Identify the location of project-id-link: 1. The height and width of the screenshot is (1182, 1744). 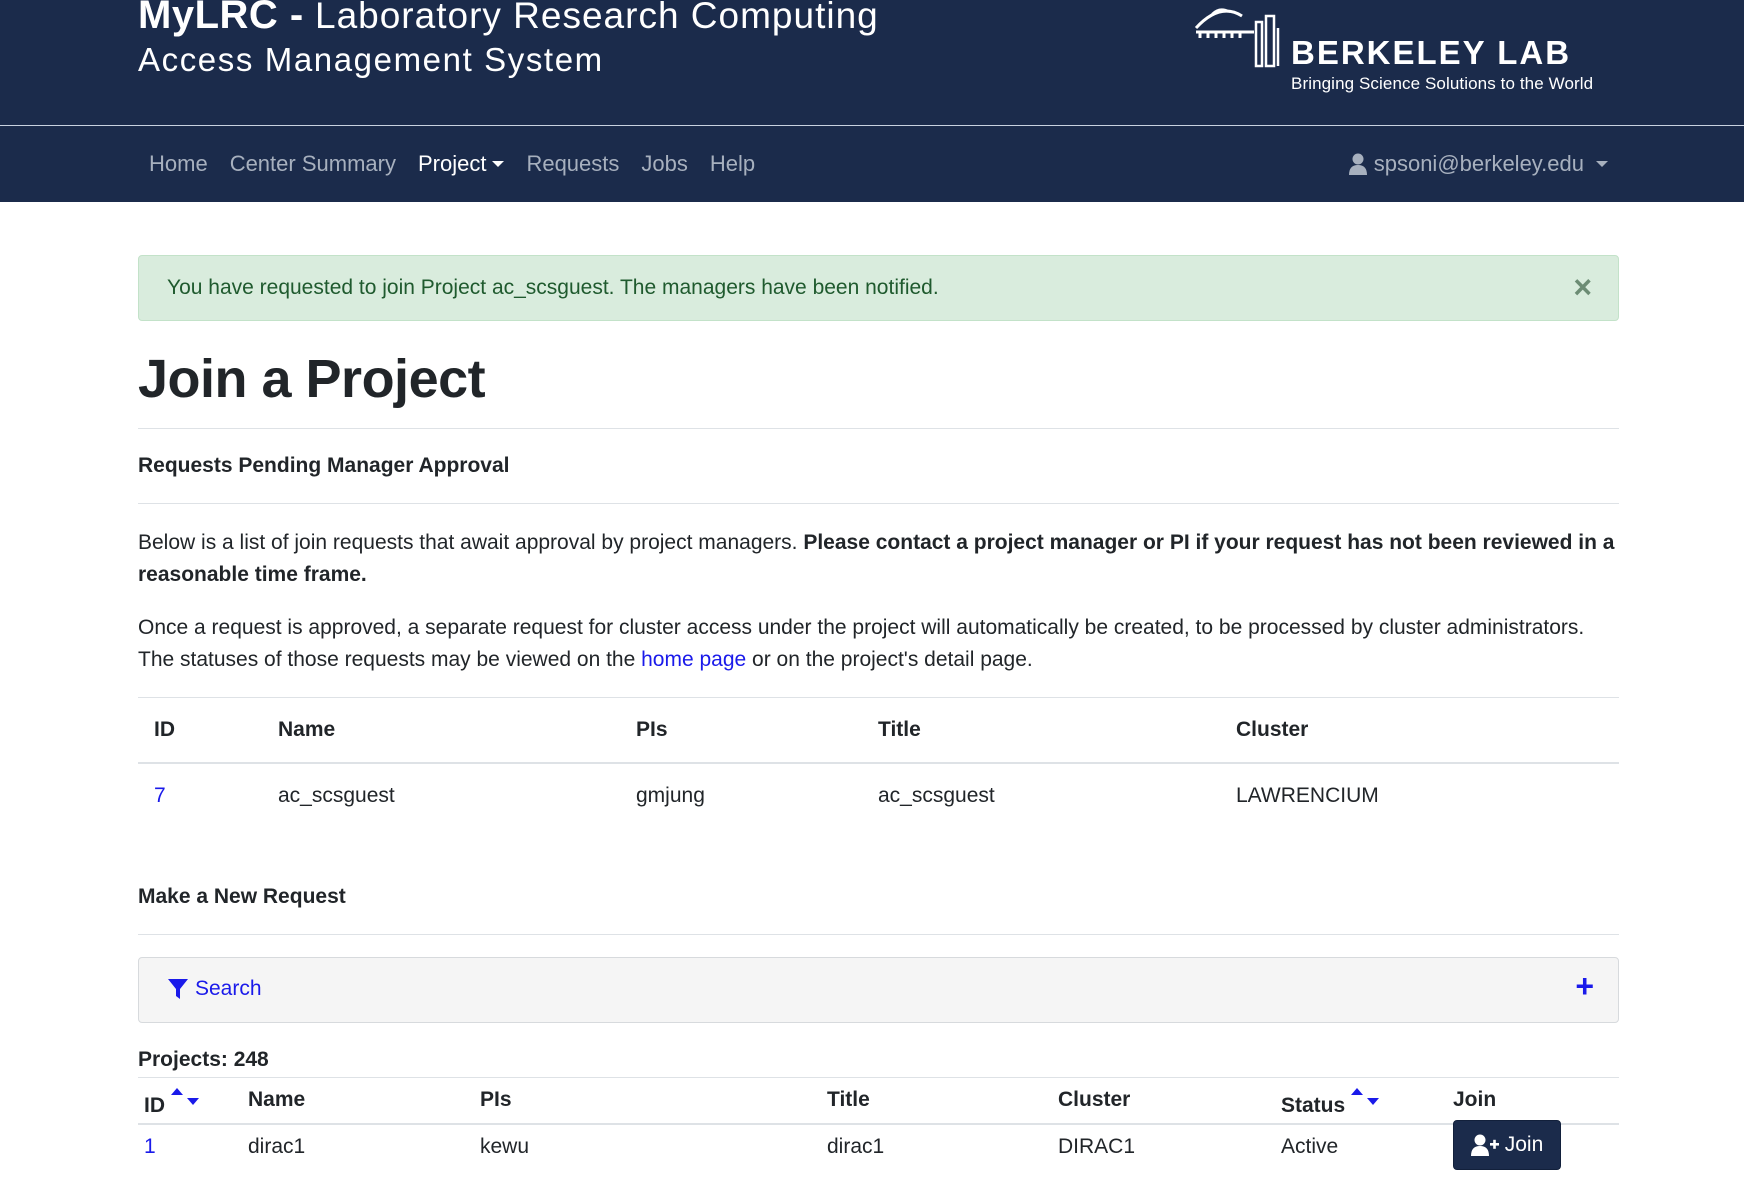
(150, 1147).